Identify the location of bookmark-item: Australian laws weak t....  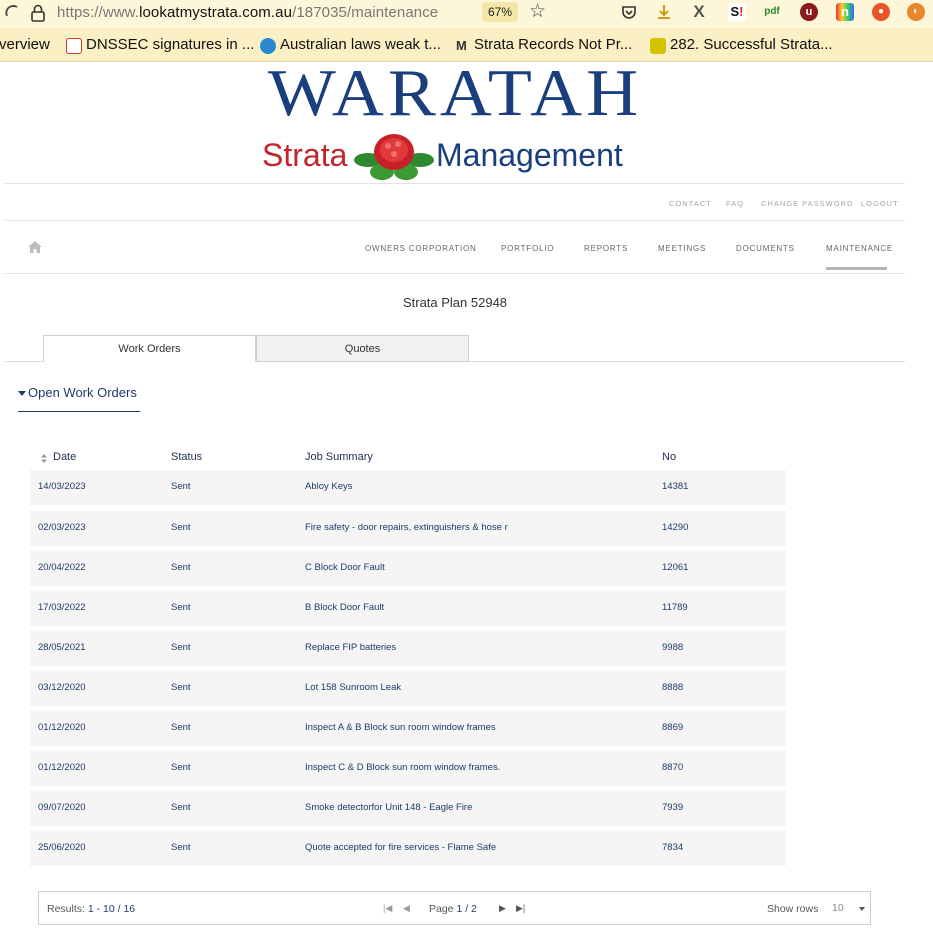
(360, 44).